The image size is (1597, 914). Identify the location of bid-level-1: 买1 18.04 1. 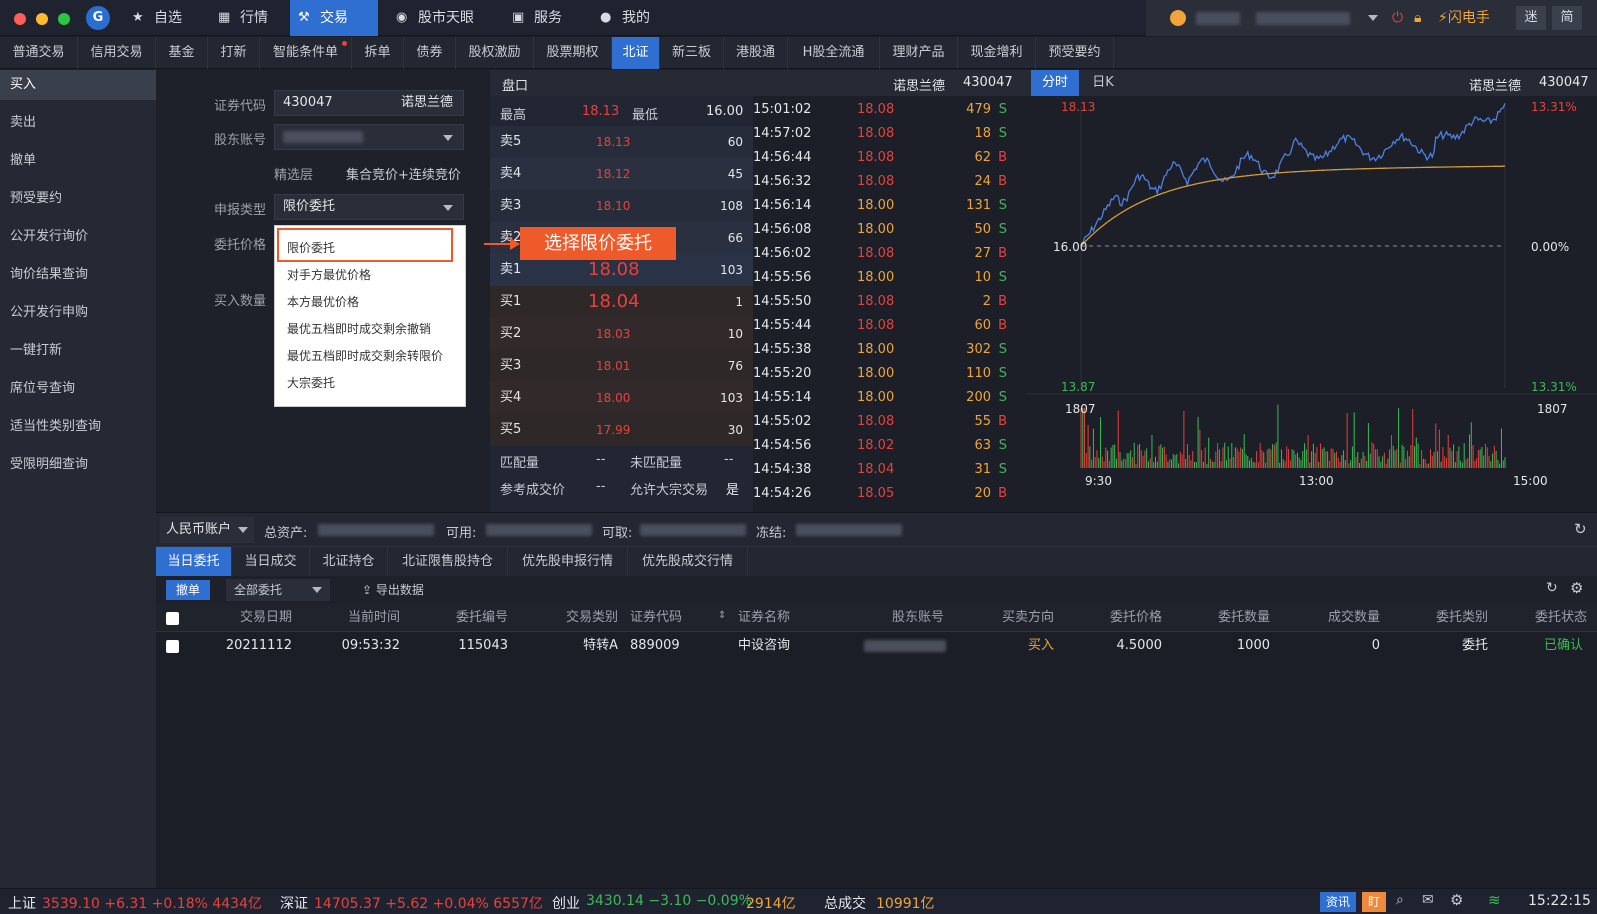
(621, 302).